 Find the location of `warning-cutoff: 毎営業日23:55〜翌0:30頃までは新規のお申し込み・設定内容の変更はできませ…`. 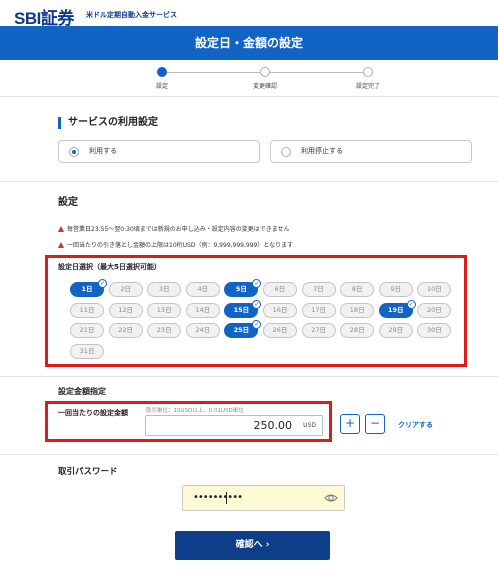

warning-cutoff: 毎営業日23:55〜翌0:30頃までは新規のお申し込み・設定内容の変更はできませ… is located at coordinates (174, 228).